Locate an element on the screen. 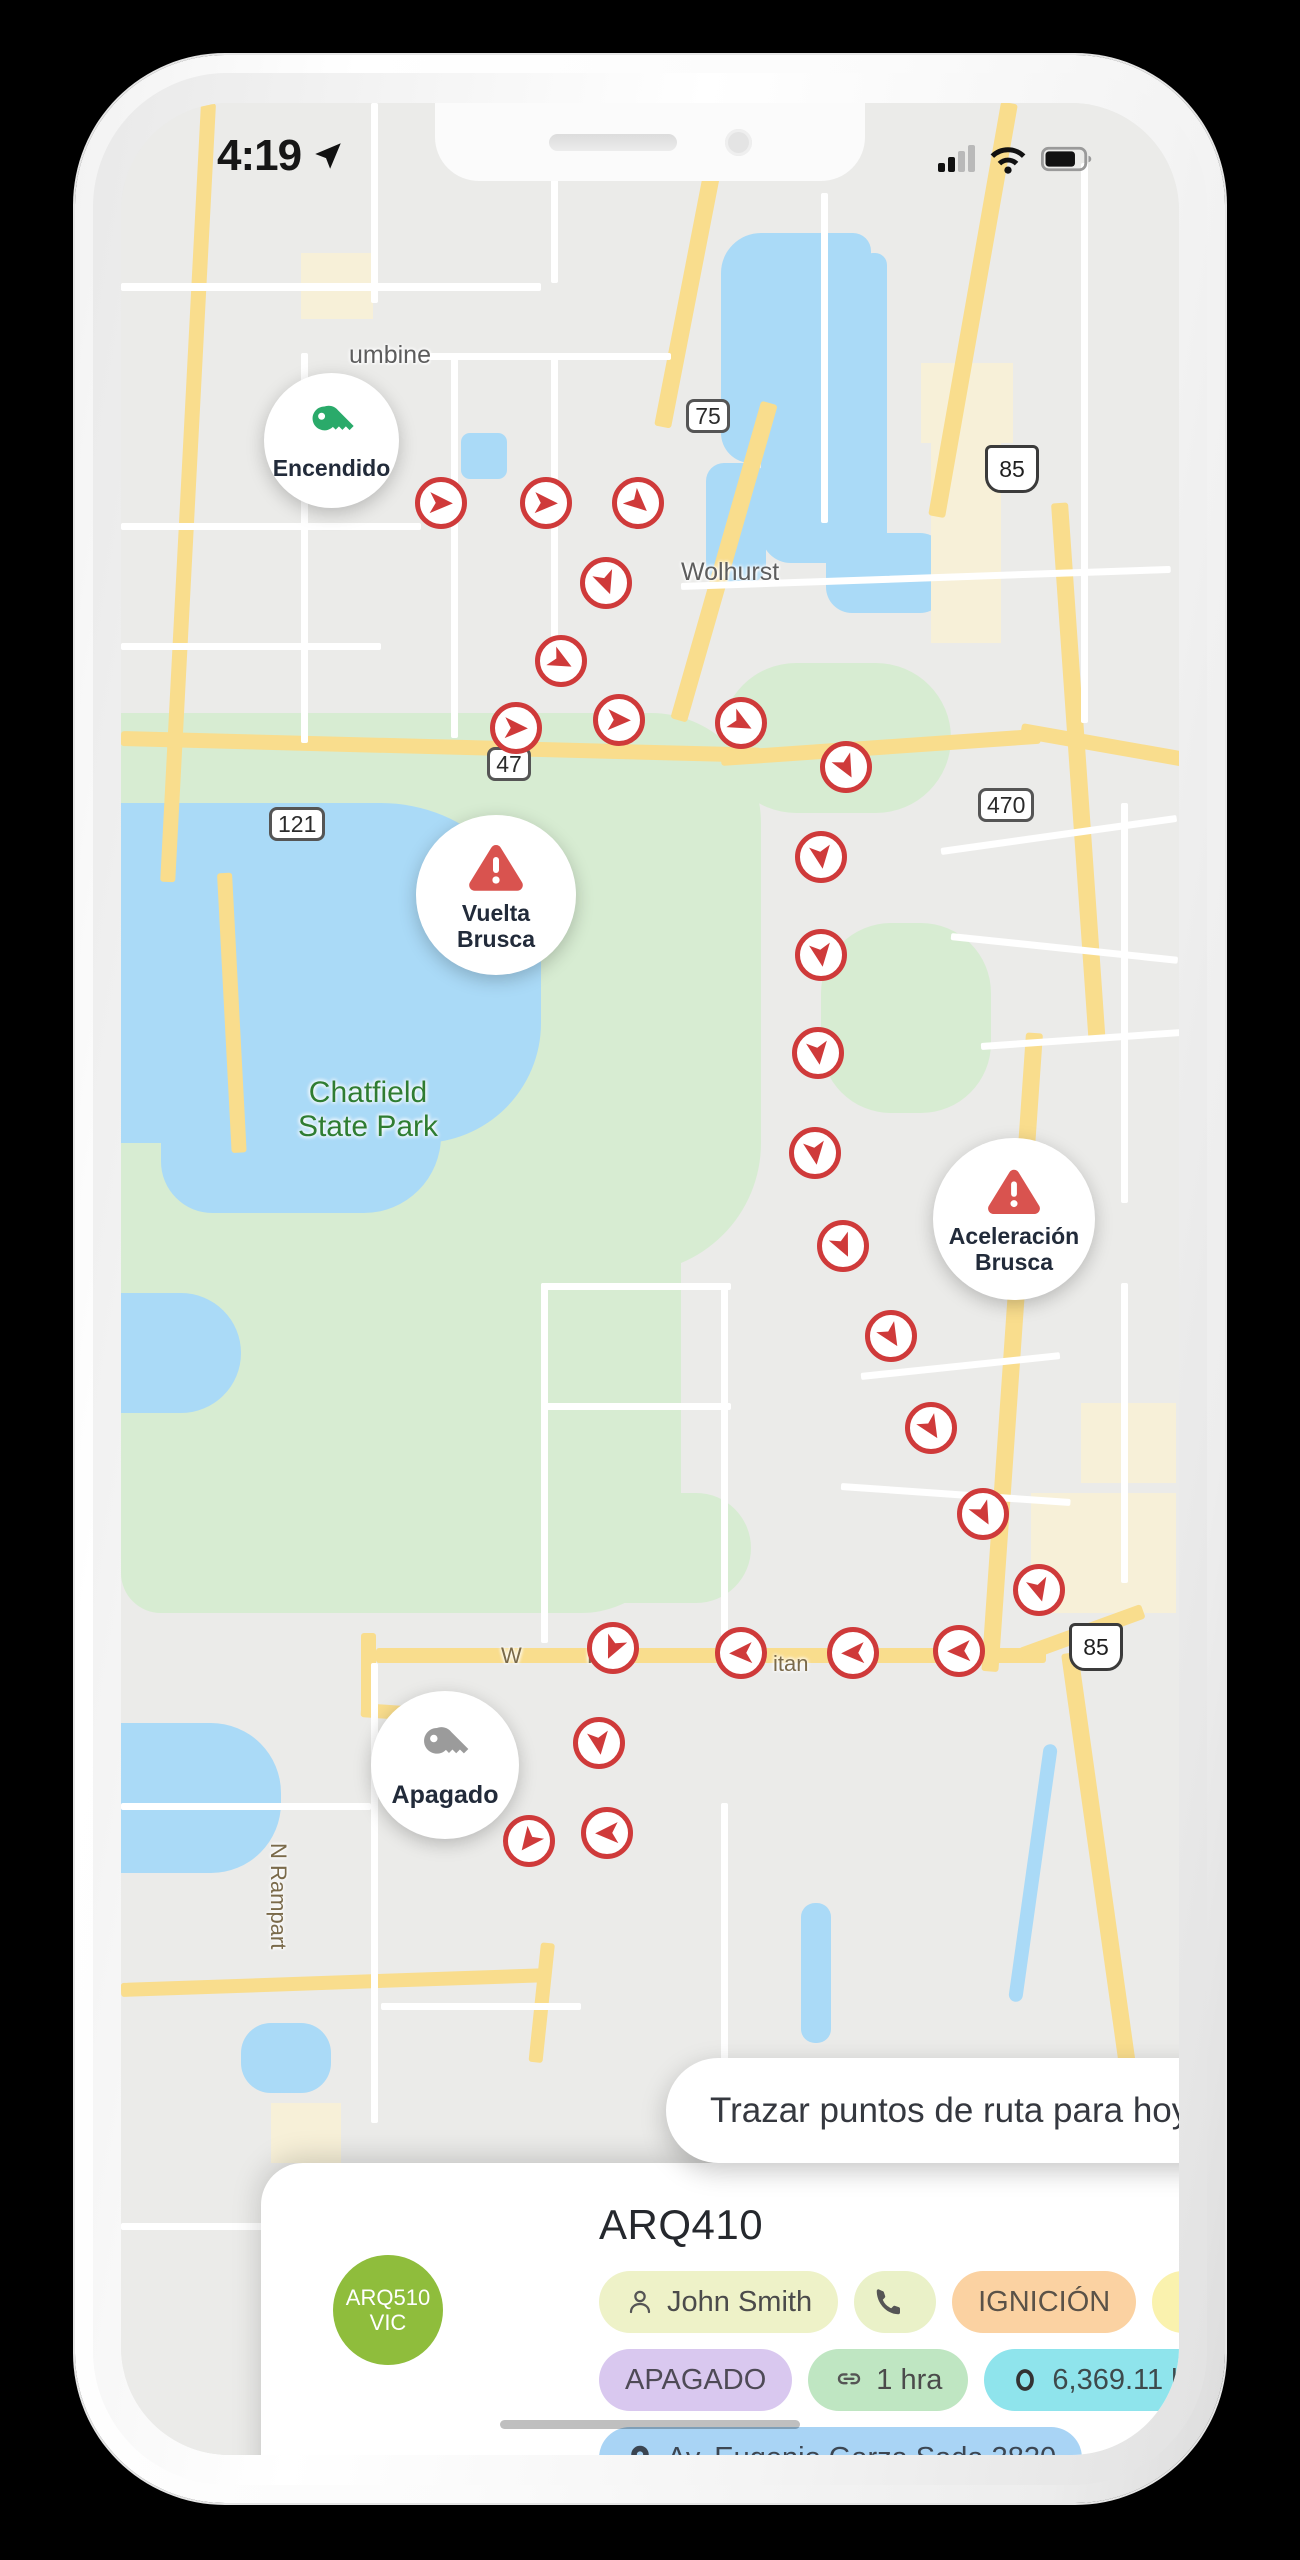 This screenshot has width=1300, height=2560. chip-duration: 1 hra is located at coordinates (888, 2380).